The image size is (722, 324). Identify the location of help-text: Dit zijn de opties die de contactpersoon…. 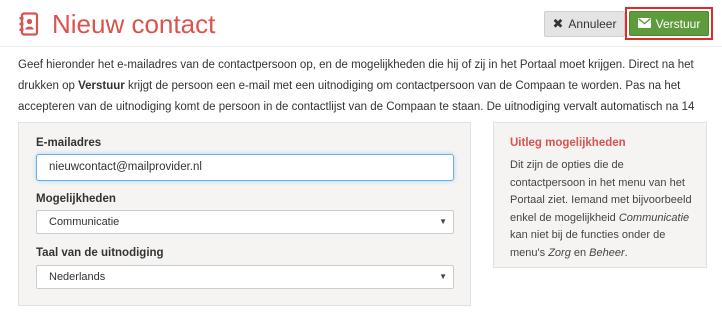
(602, 209).